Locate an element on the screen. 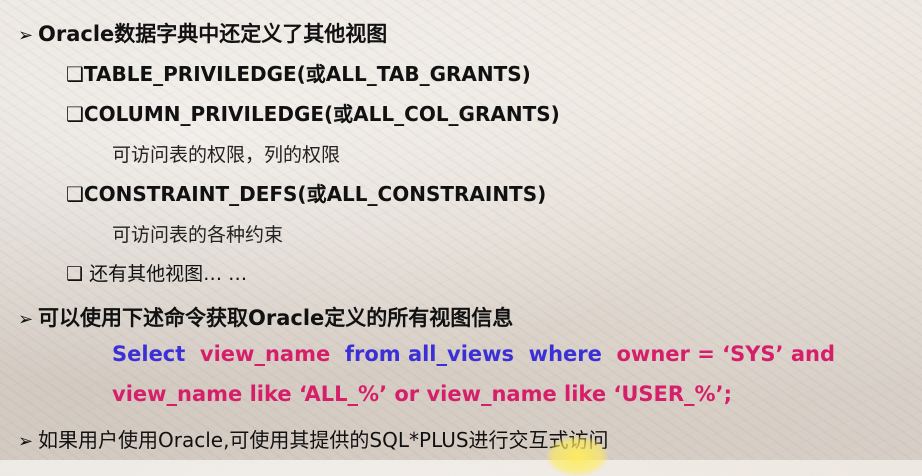 The width and height of the screenshot is (922, 476). heading-sqlplus-text: 如果用户使用Oracle,可使用其提供的SQL*PLUS进行交互式访问 is located at coordinates (323, 440).